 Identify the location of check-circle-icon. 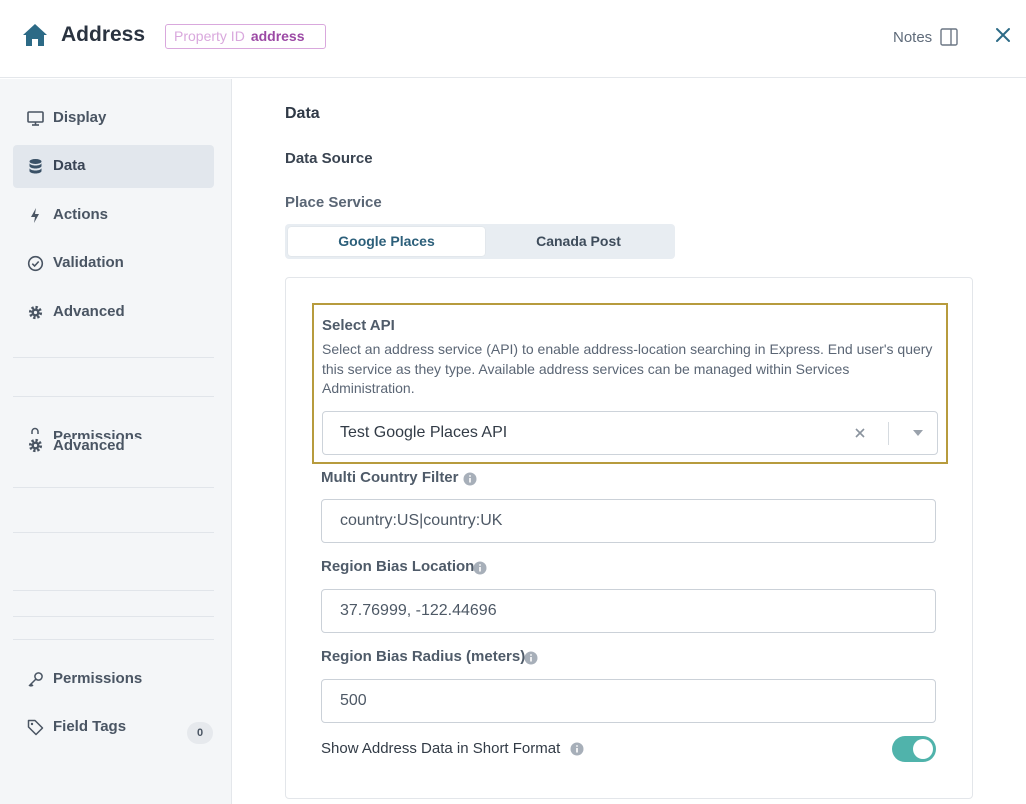
(35, 263).